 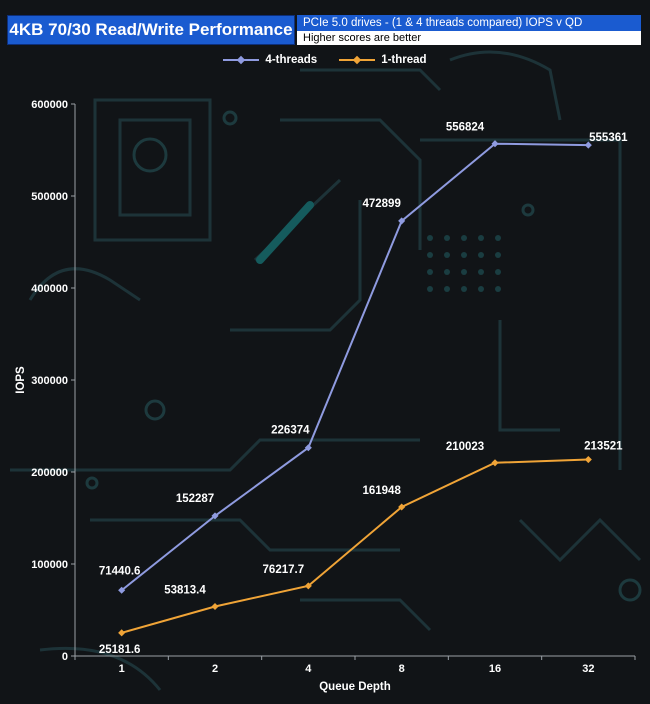 I want to click on data-label-1-thread: 53813.4, so click(x=185, y=590).